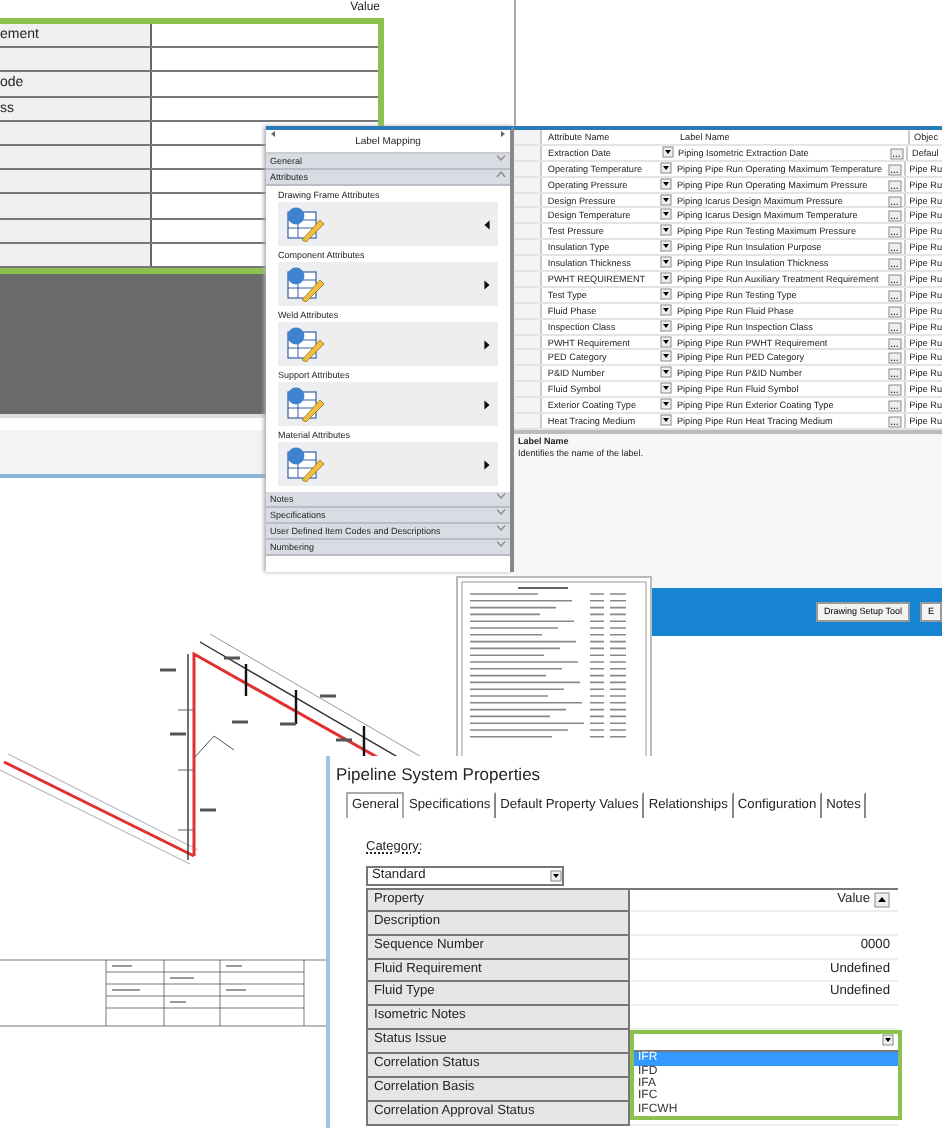  What do you see at coordinates (438, 773) in the screenshot?
I see `dialog-title: Pipeline System Properties` at bounding box center [438, 773].